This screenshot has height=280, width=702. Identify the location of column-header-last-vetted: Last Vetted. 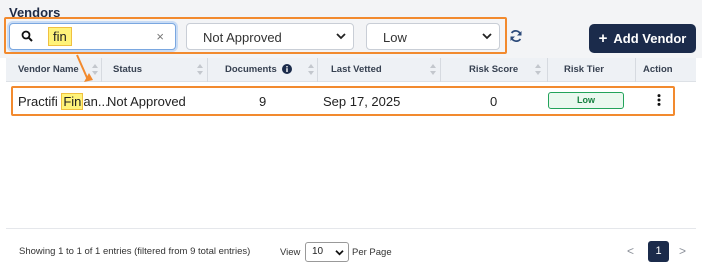
(356, 70).